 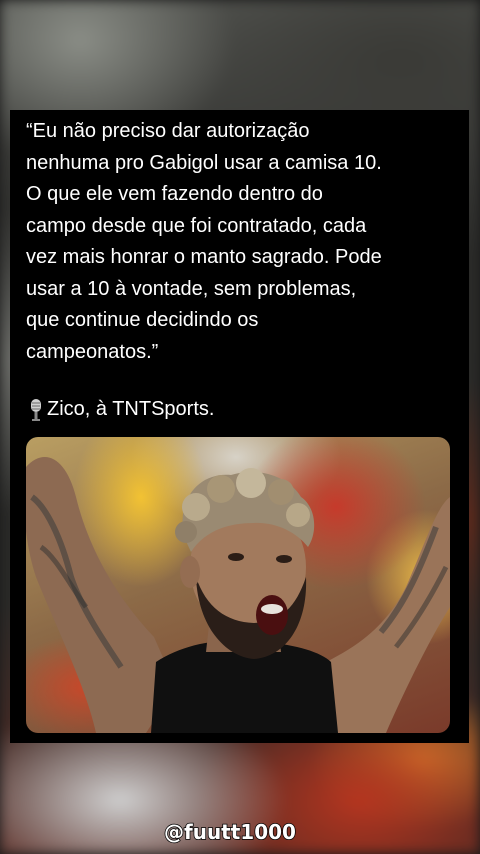 What do you see at coordinates (229, 832) in the screenshot?
I see `watermark-handle: @fuutt1000` at bounding box center [229, 832].